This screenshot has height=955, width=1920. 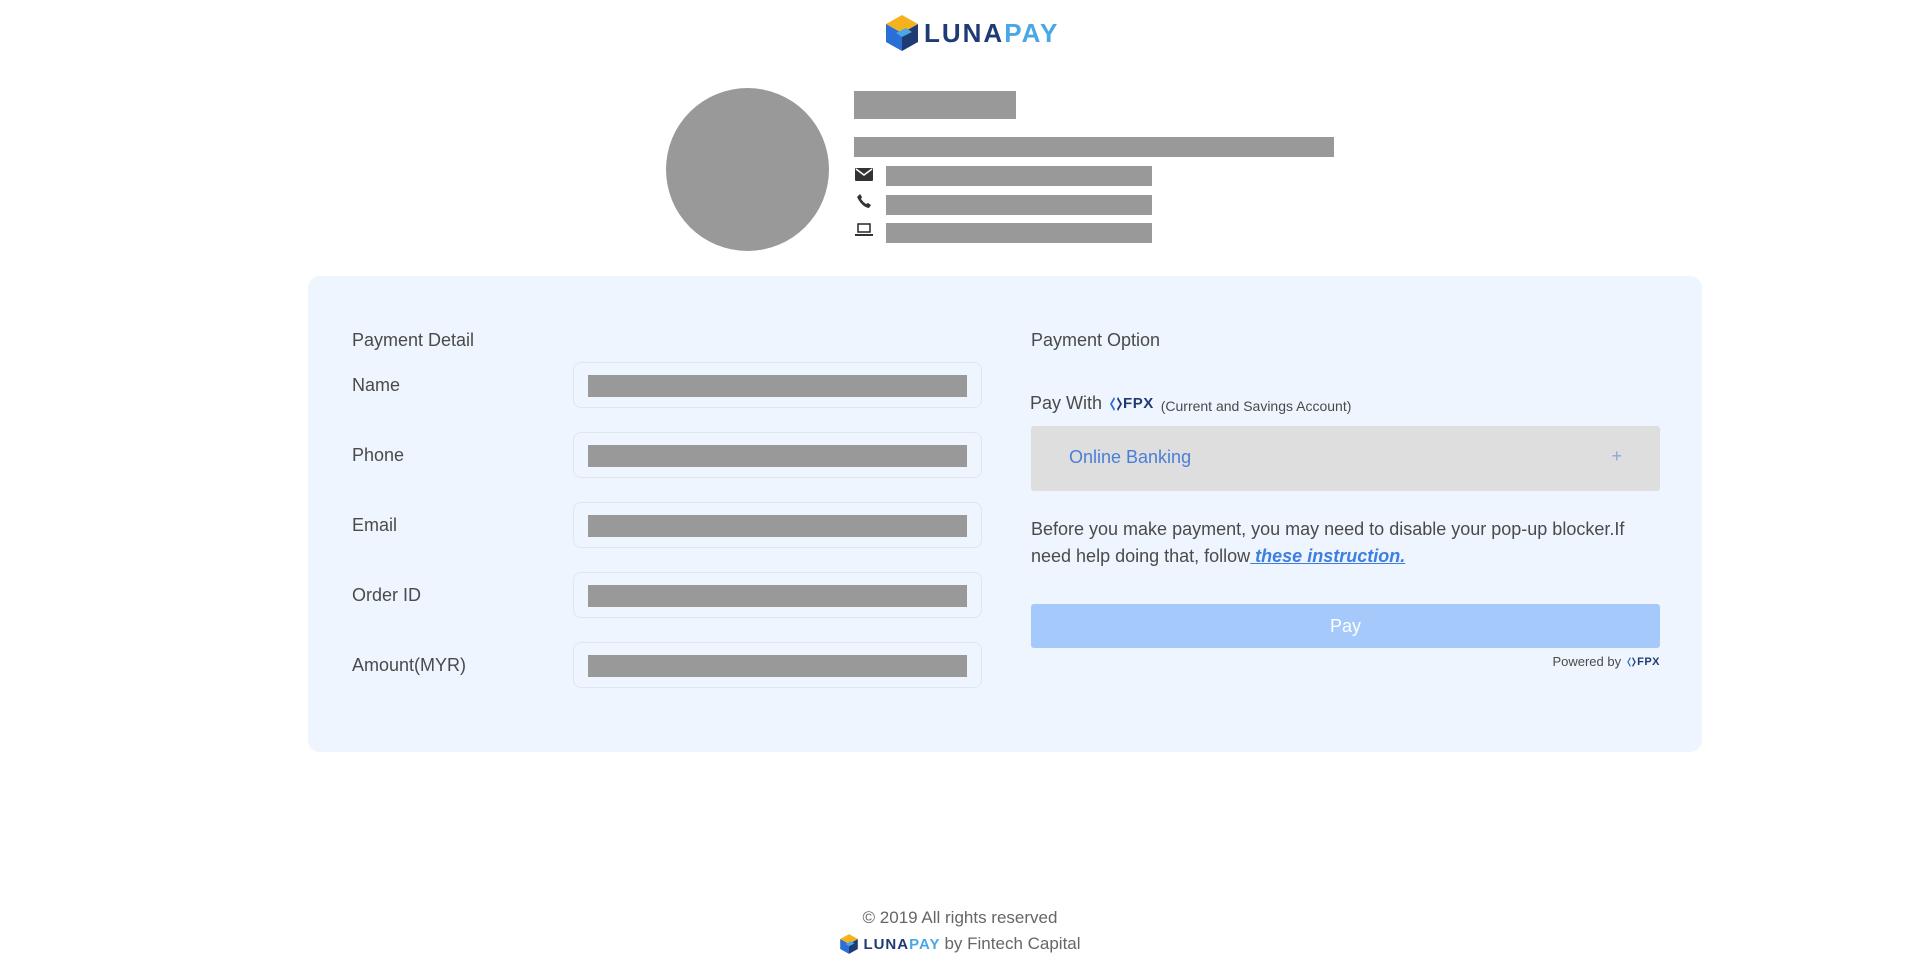 What do you see at coordinates (1345, 626) in the screenshot?
I see `pay-button: Pay` at bounding box center [1345, 626].